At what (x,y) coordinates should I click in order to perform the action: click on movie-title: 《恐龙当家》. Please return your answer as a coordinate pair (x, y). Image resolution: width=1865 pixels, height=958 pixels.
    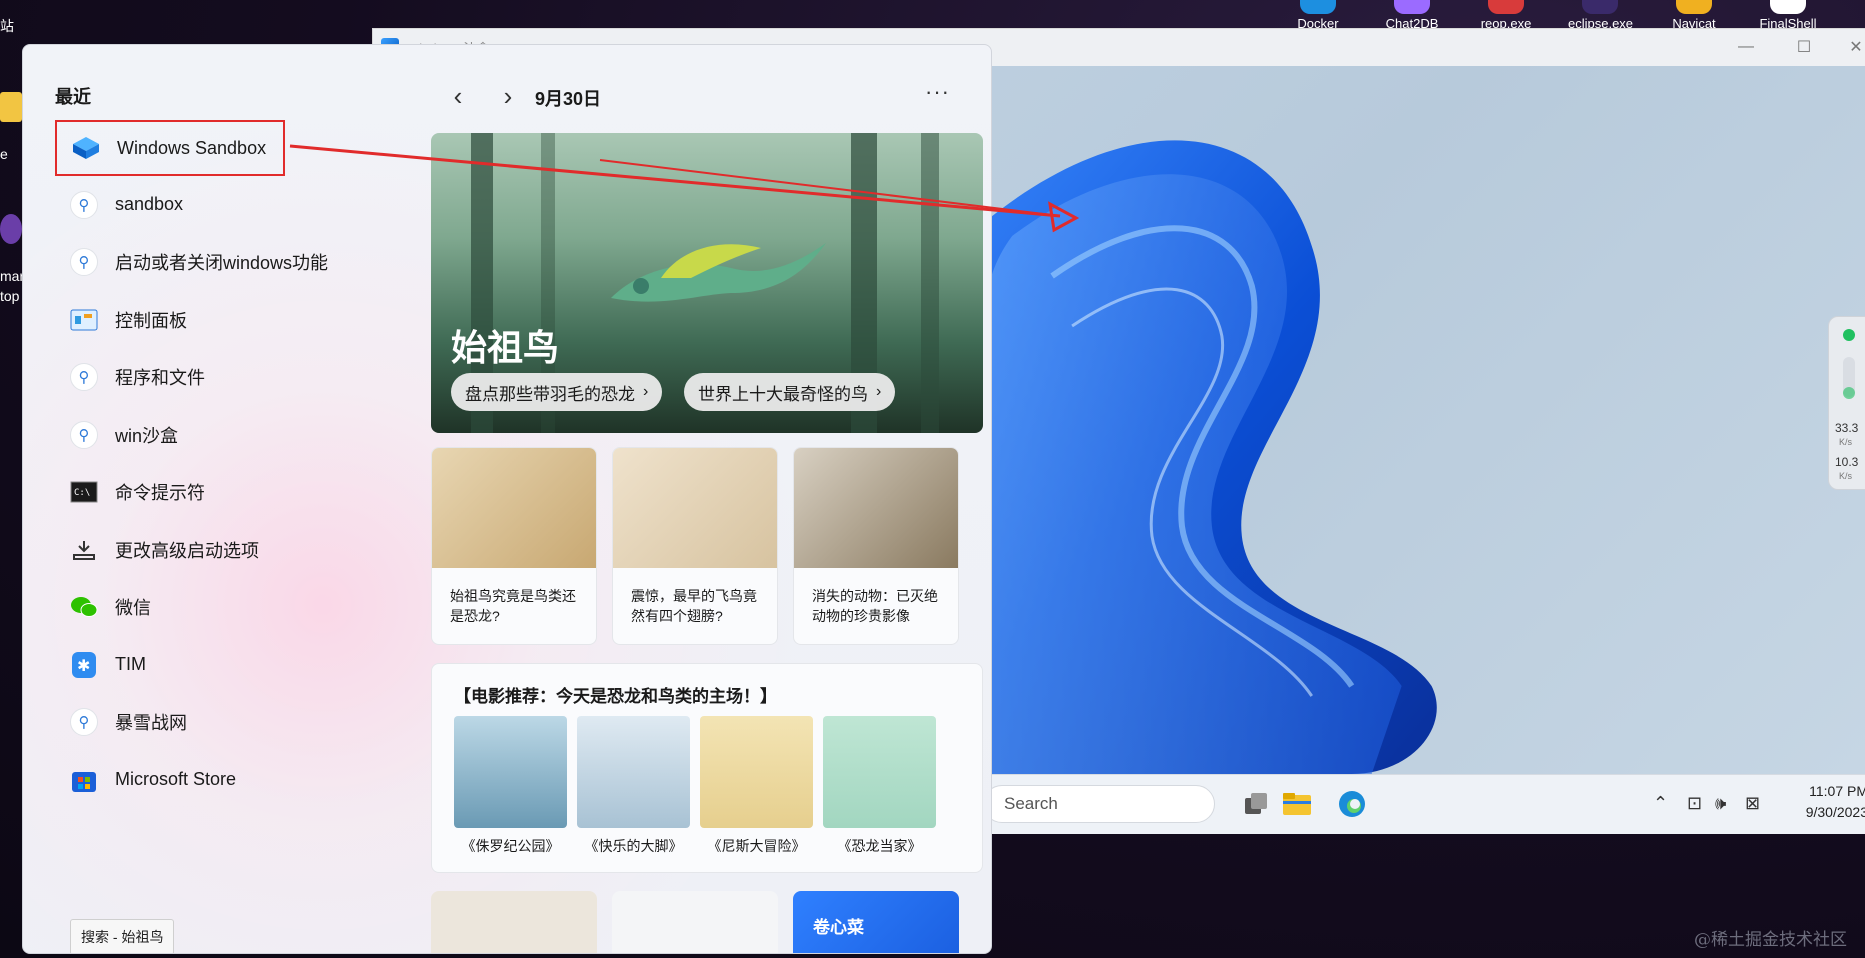
    Looking at the image, I should click on (879, 846).